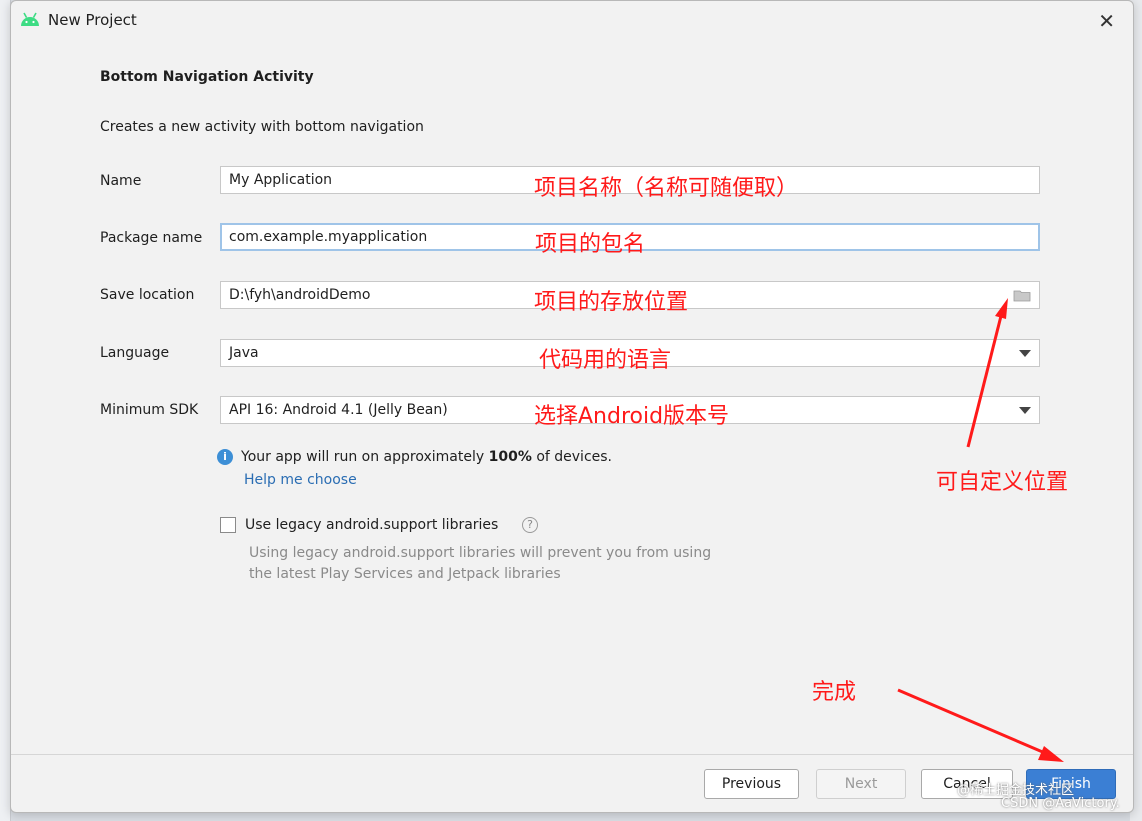 This screenshot has height=821, width=1142. Describe the element at coordinates (987, 373) in the screenshot. I see `arrow-to-folder` at that location.